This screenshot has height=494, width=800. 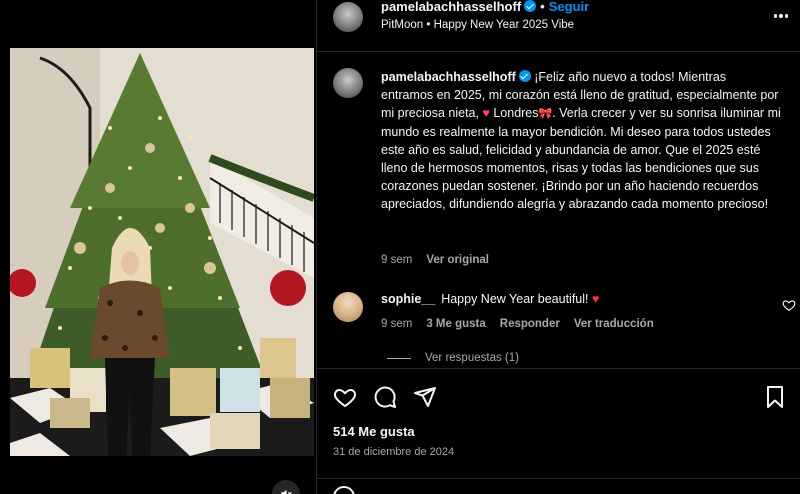 What do you see at coordinates (775, 397) in the screenshot?
I see `bookmark-icon` at bounding box center [775, 397].